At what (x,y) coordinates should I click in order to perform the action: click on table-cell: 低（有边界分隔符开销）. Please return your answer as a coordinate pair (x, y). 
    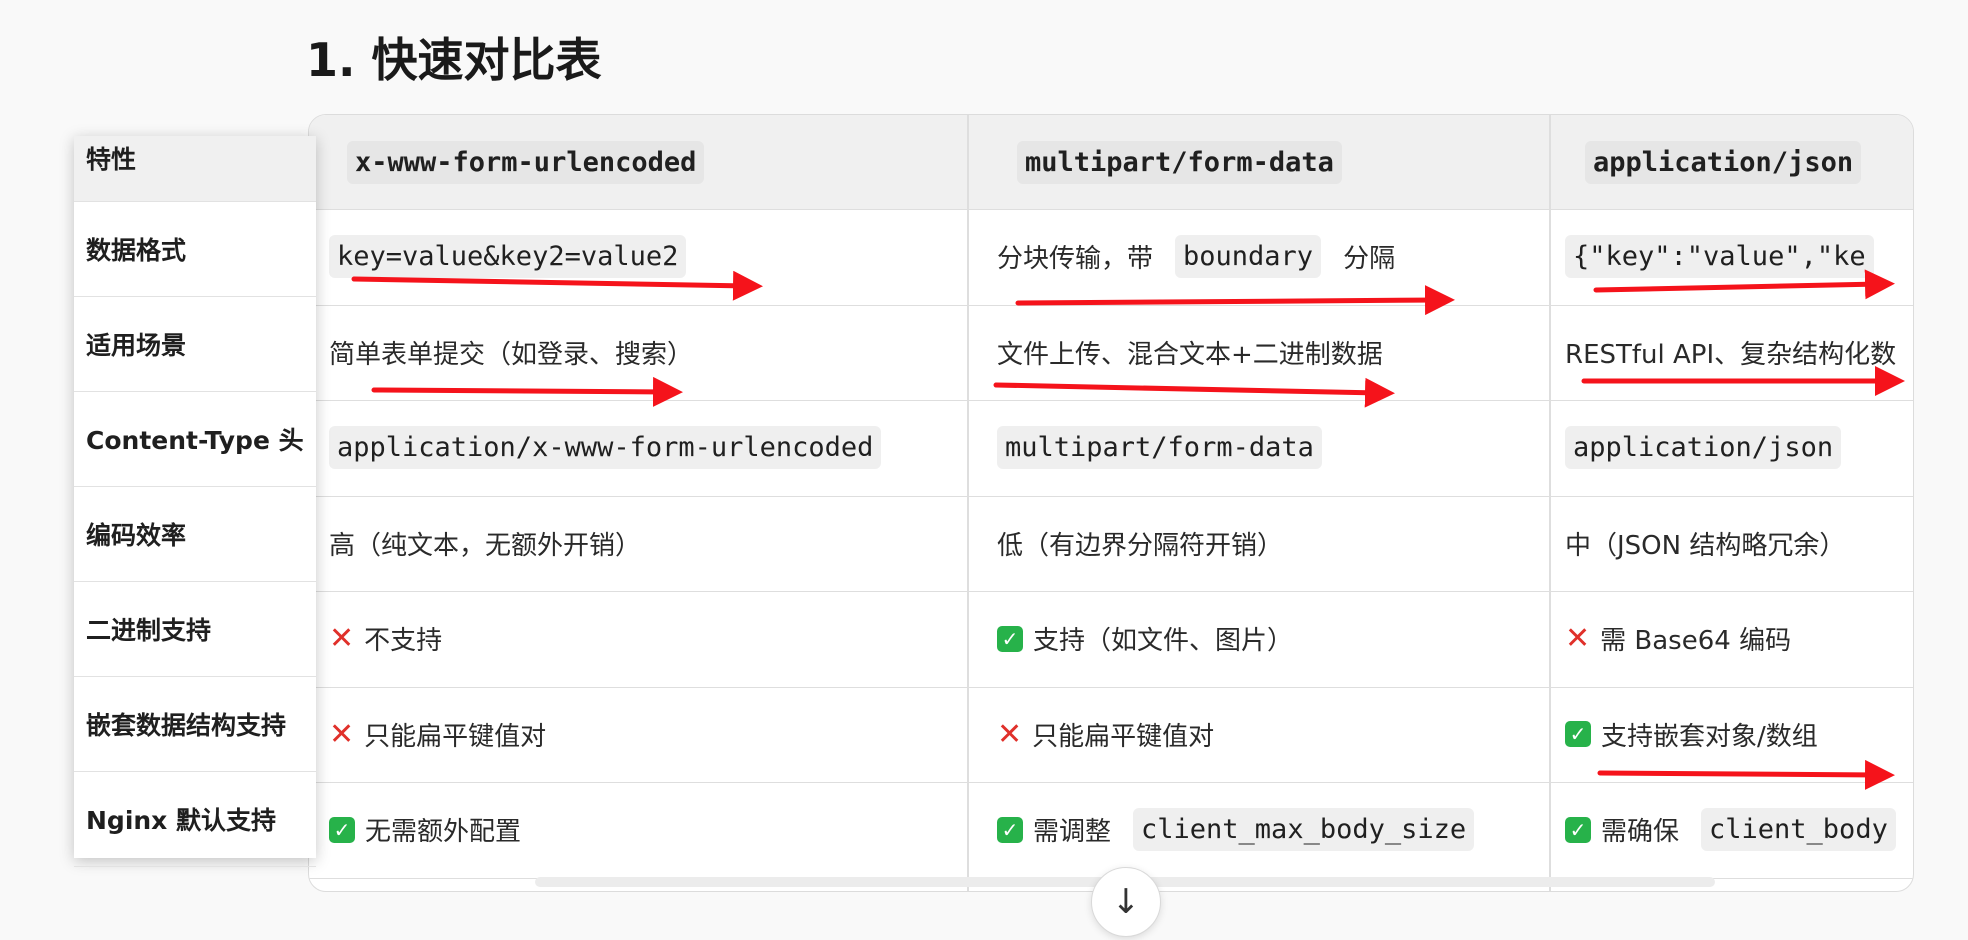
    Looking at the image, I should click on (1140, 544).